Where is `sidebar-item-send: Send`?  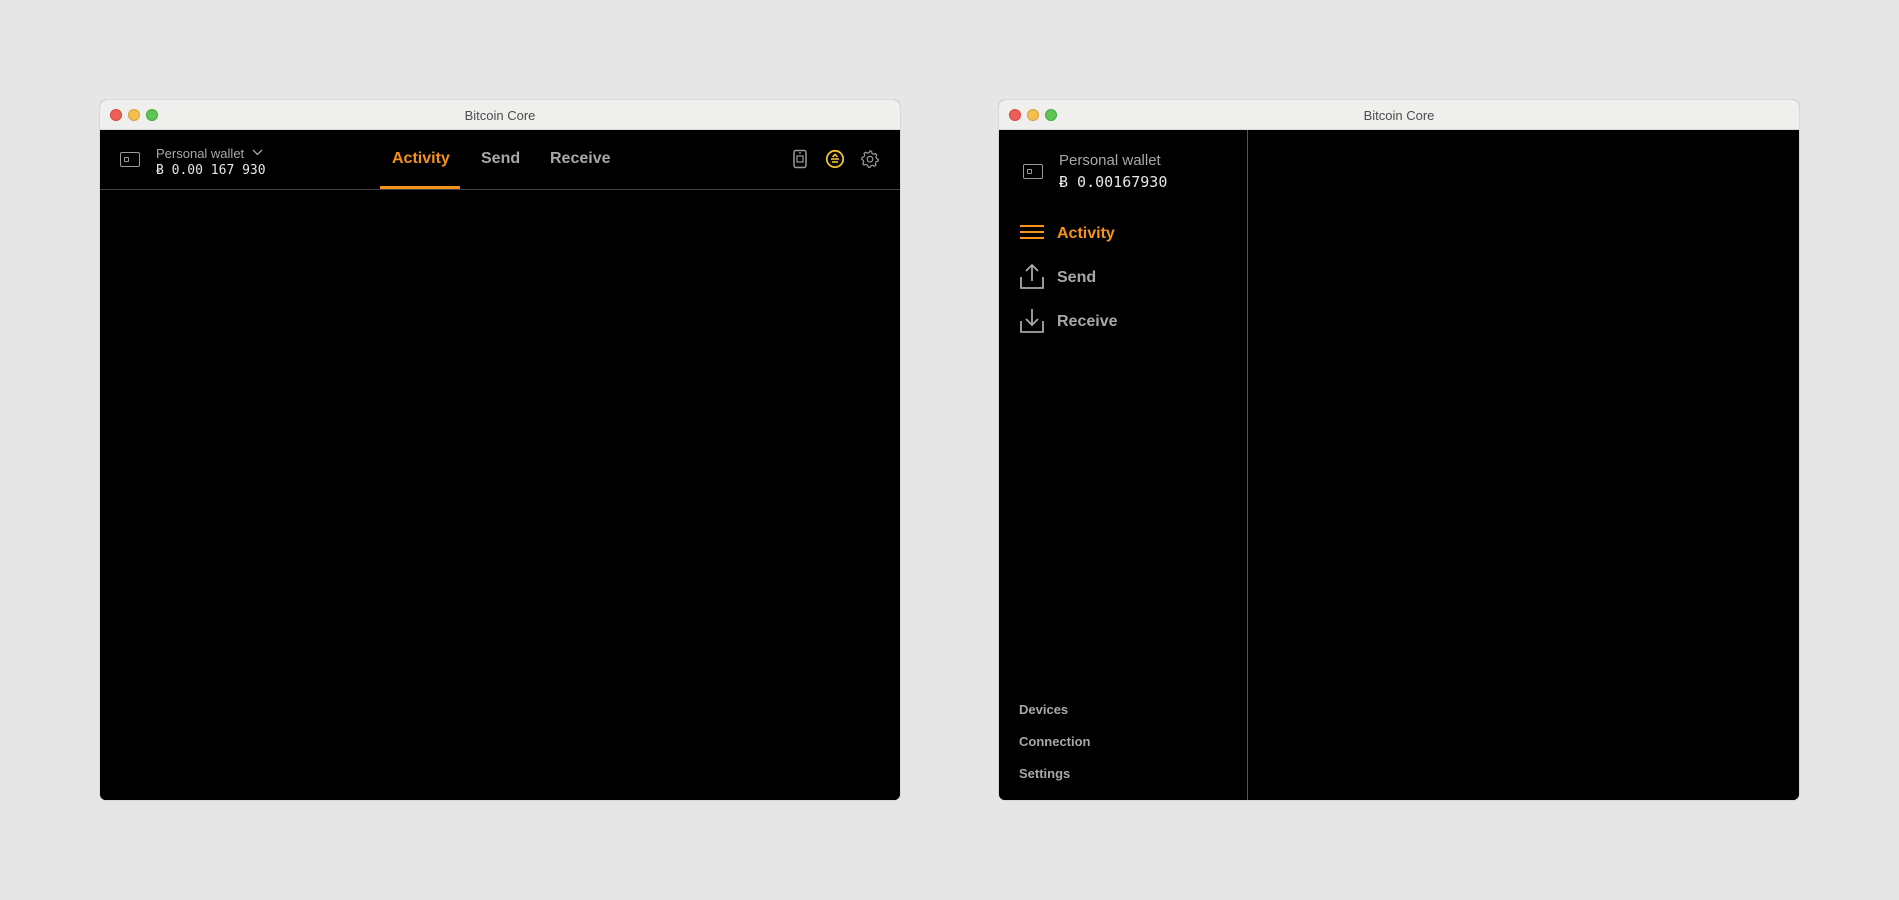 sidebar-item-send: Send is located at coordinates (1058, 278).